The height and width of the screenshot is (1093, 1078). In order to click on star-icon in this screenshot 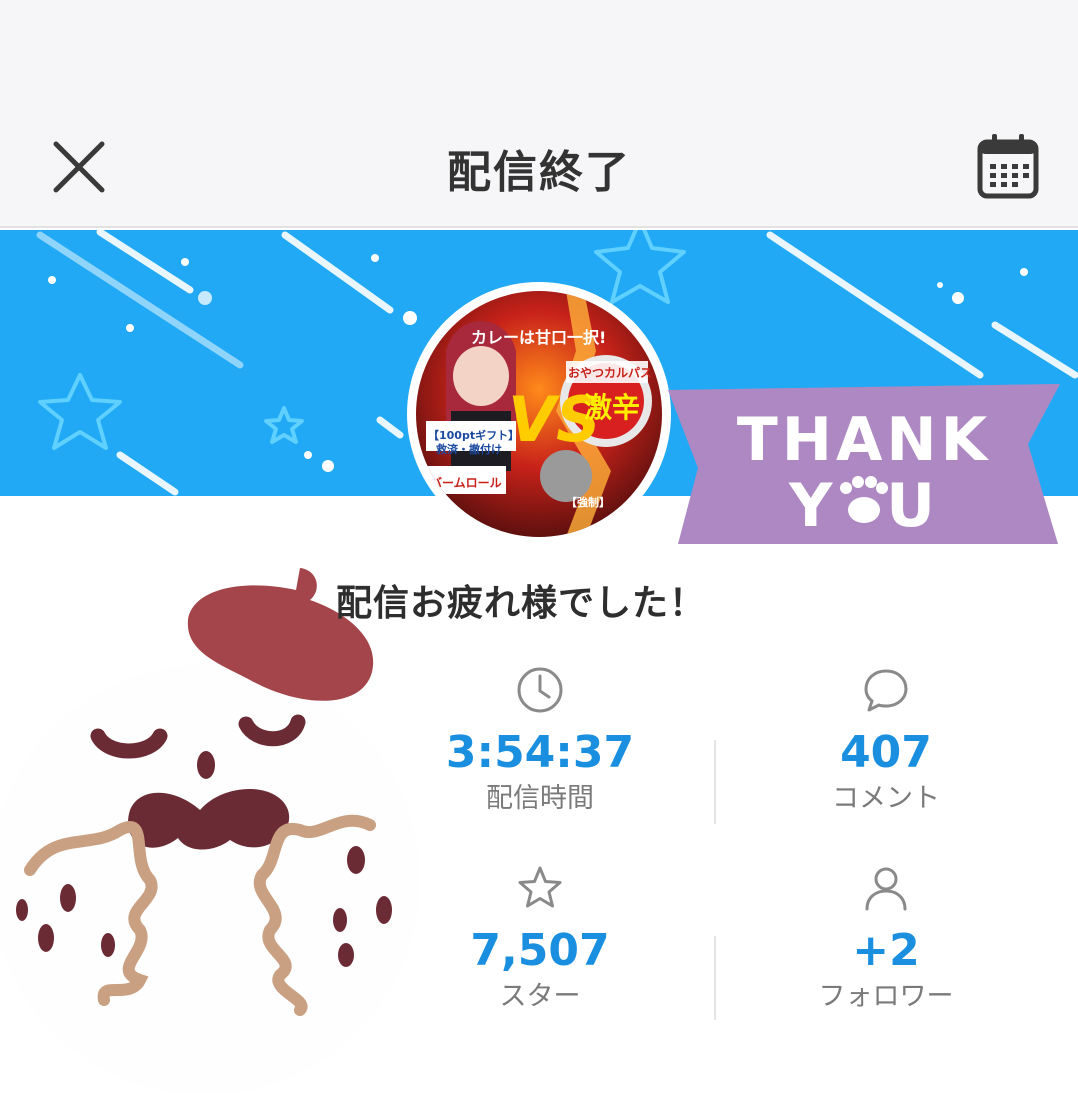, I will do `click(540, 887)`.